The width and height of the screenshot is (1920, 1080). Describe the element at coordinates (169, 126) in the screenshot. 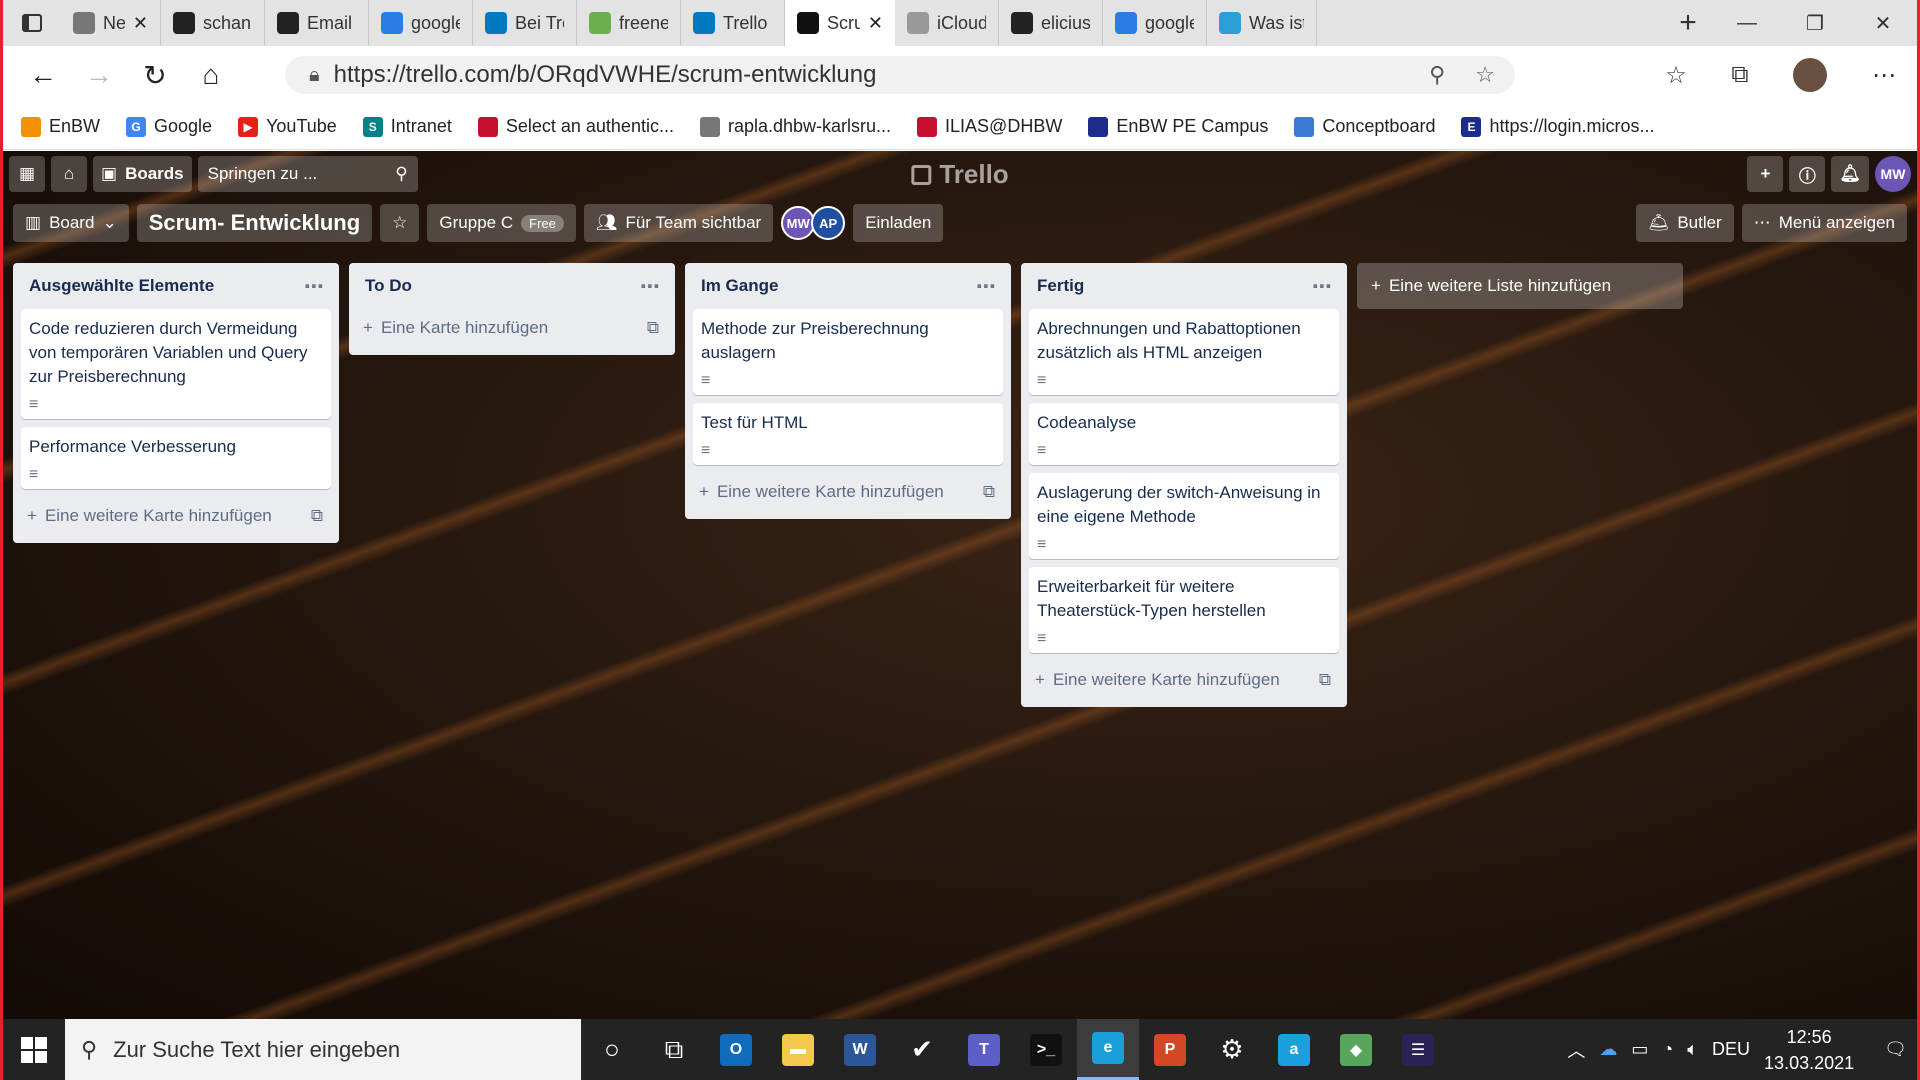

I see `bookmark-2: G Google` at that location.